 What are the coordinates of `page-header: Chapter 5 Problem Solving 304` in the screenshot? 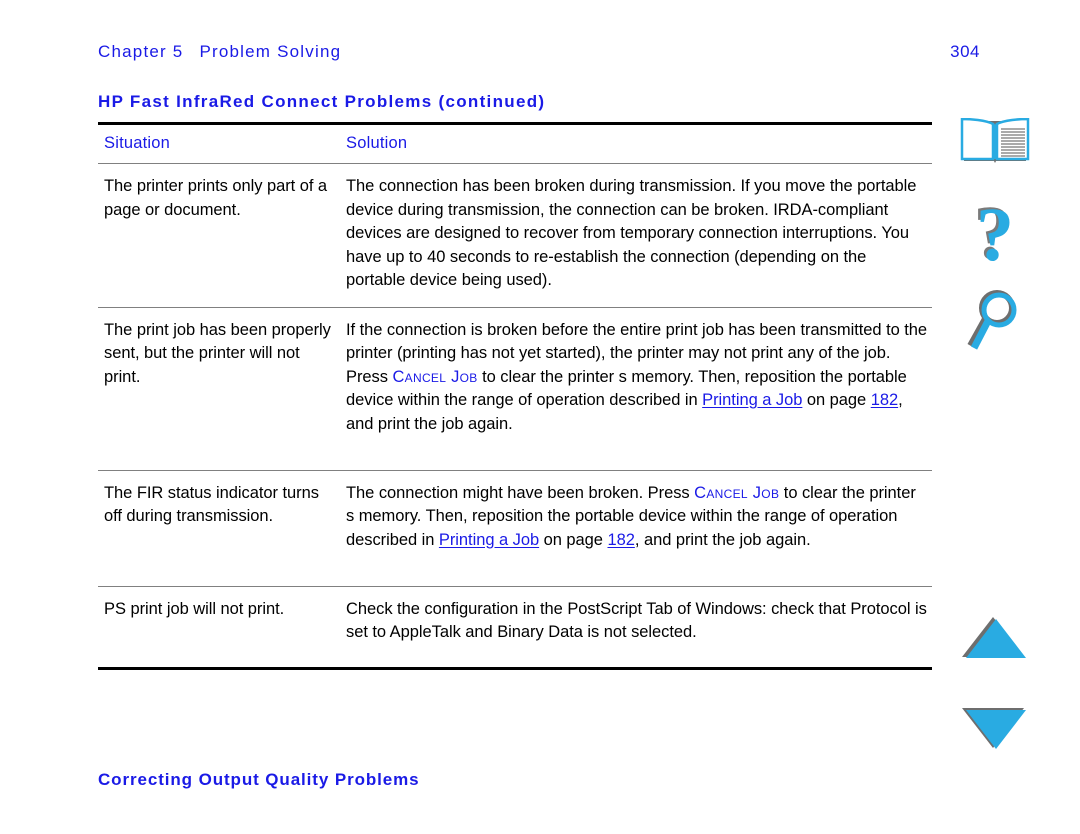 It's located at (539, 52).